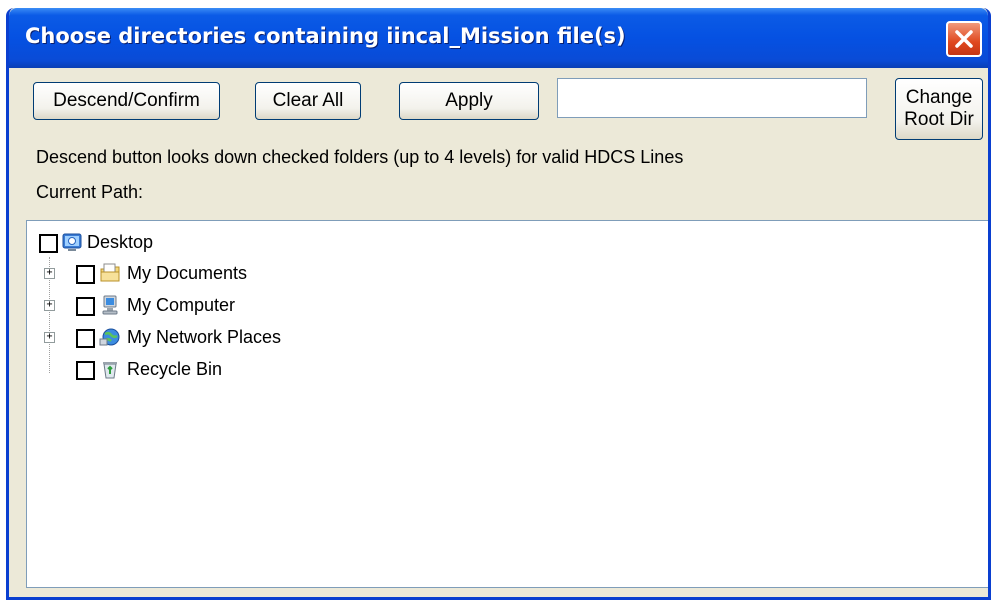 This screenshot has width=995, height=602. Describe the element at coordinates (85, 306) in the screenshot. I see `my-computer-checkbox` at that location.